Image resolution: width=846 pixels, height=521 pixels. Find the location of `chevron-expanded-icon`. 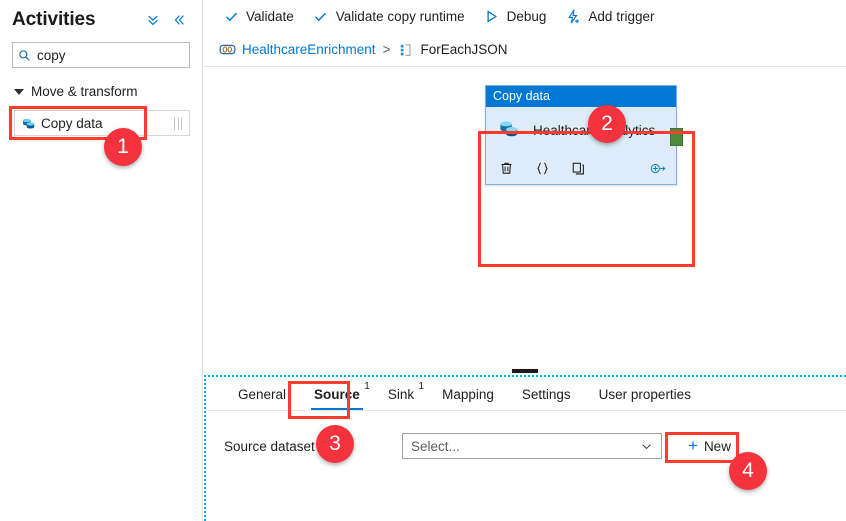

chevron-expanded-icon is located at coordinates (19, 92).